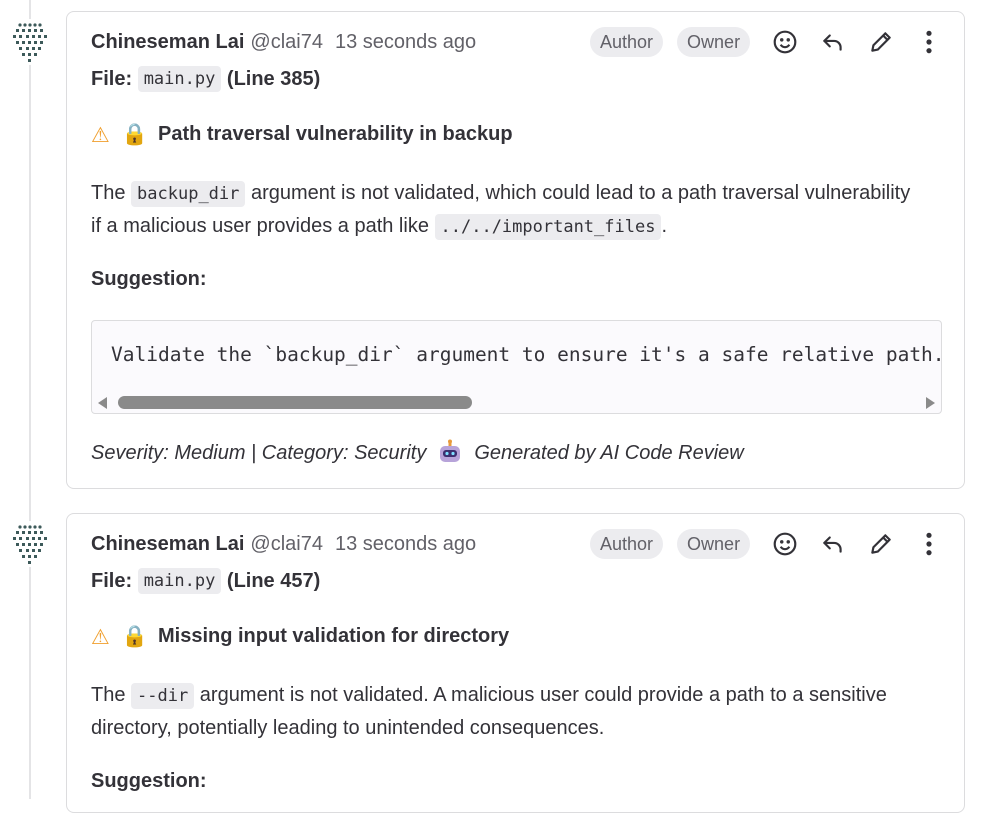 The image size is (985, 813). What do you see at coordinates (30, 399) in the screenshot?
I see `timeline-line` at bounding box center [30, 399].